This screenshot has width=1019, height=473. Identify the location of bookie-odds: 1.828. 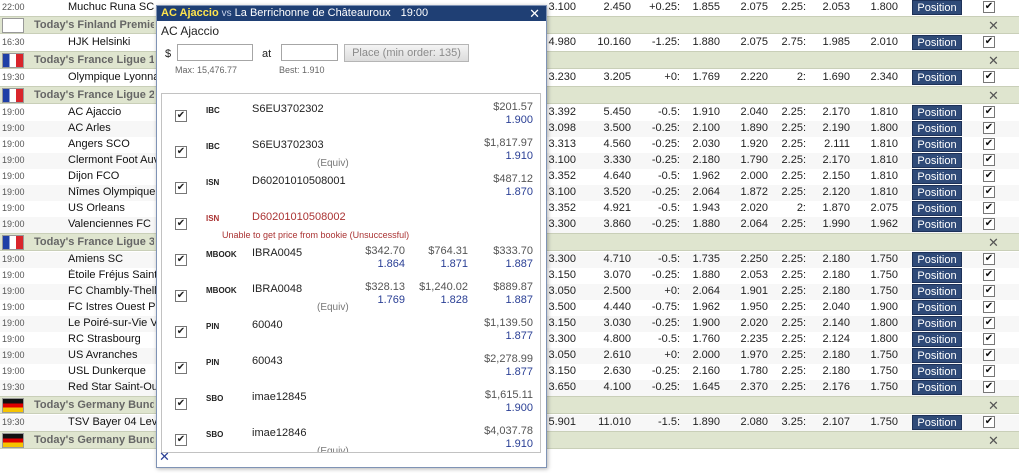
(438, 300).